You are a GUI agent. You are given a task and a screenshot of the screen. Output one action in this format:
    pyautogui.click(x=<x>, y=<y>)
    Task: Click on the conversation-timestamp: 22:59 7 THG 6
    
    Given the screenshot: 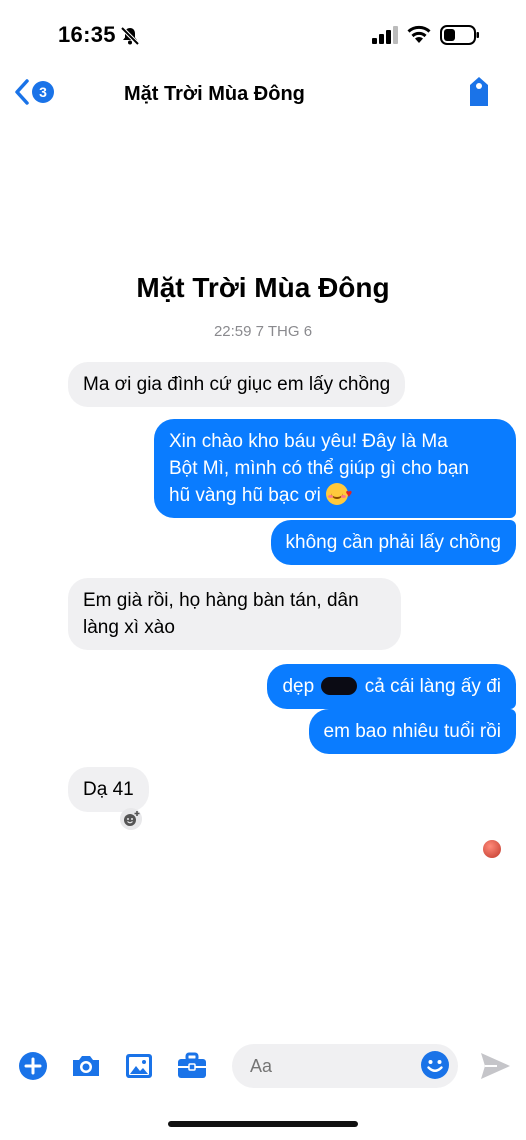 What is the action you would take?
    pyautogui.click(x=263, y=331)
    